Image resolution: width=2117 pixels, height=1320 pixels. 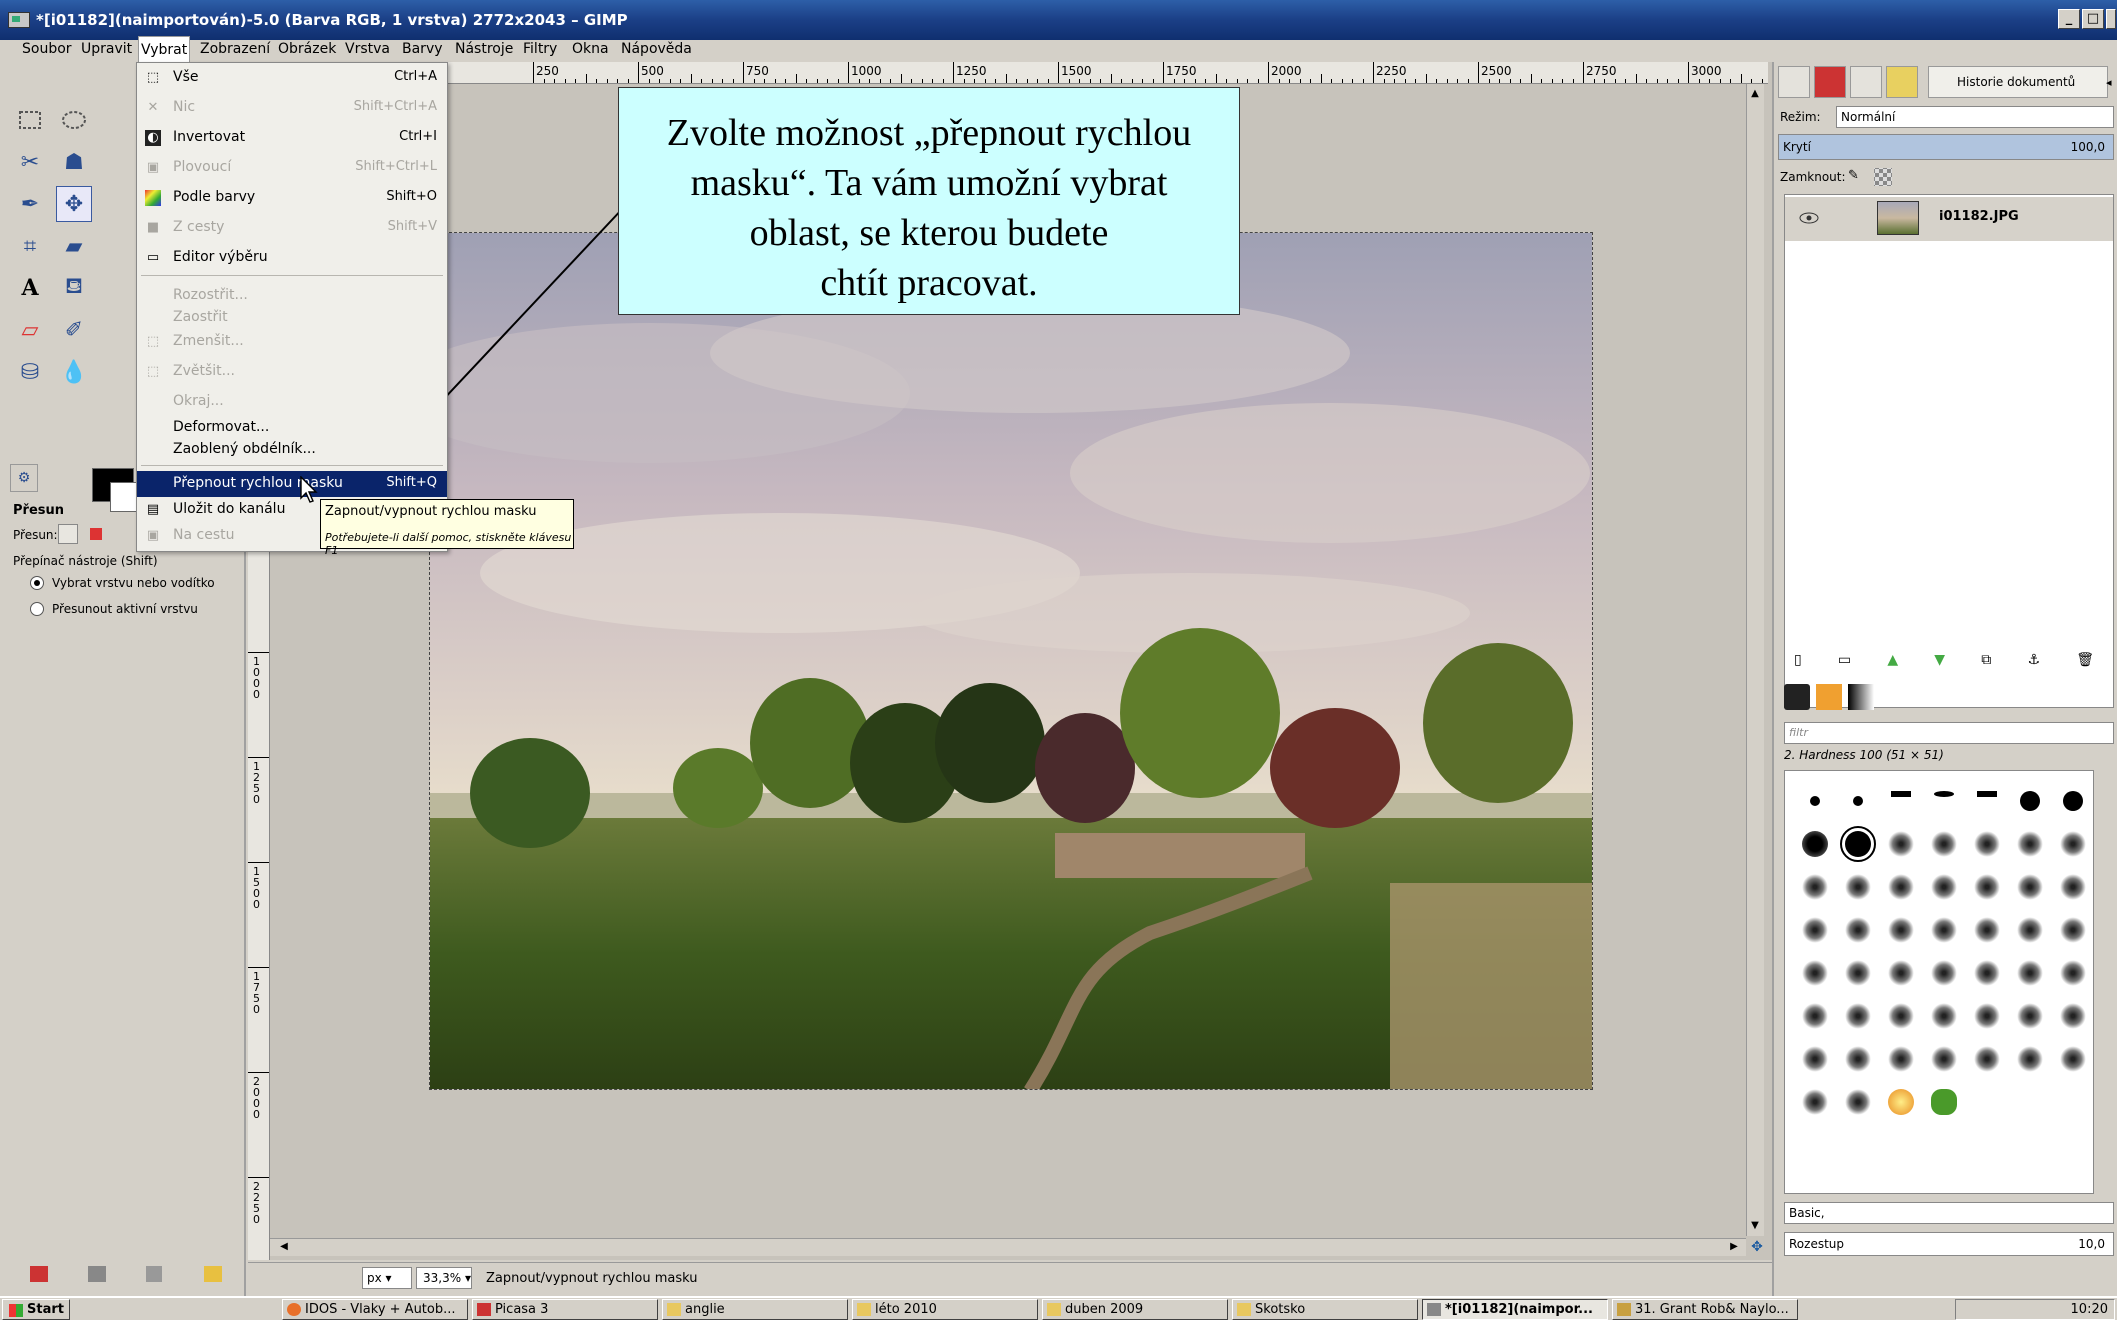 What do you see at coordinates (1755, 1226) in the screenshot?
I see `scroll-down-button: ▼` at bounding box center [1755, 1226].